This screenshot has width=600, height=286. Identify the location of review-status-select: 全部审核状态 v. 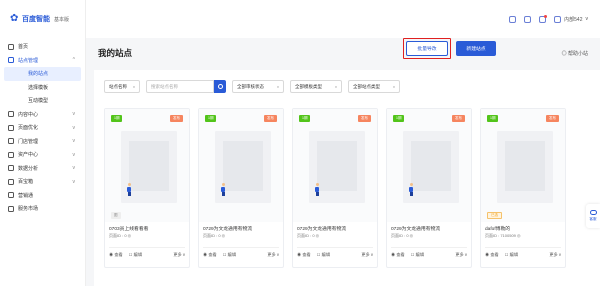
(258, 86).